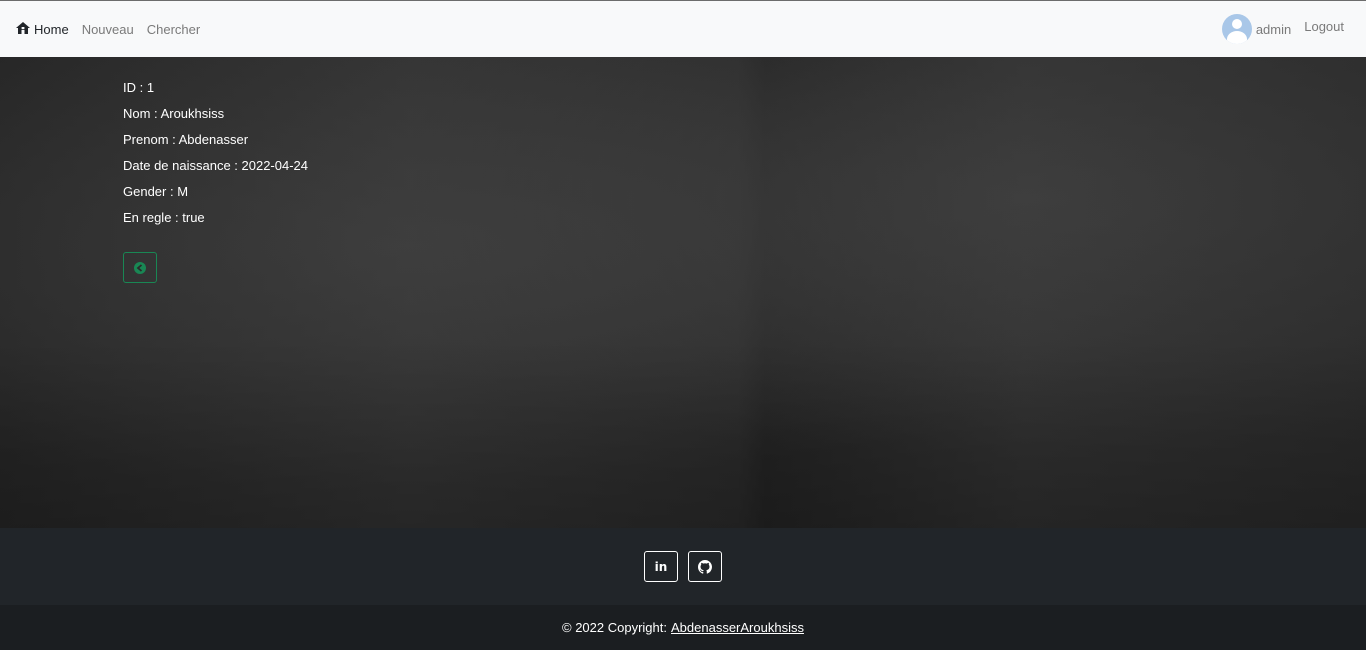 This screenshot has height=650, width=1366. Describe the element at coordinates (139, 87) in the screenshot. I see `detail-id: ID : 1` at that location.